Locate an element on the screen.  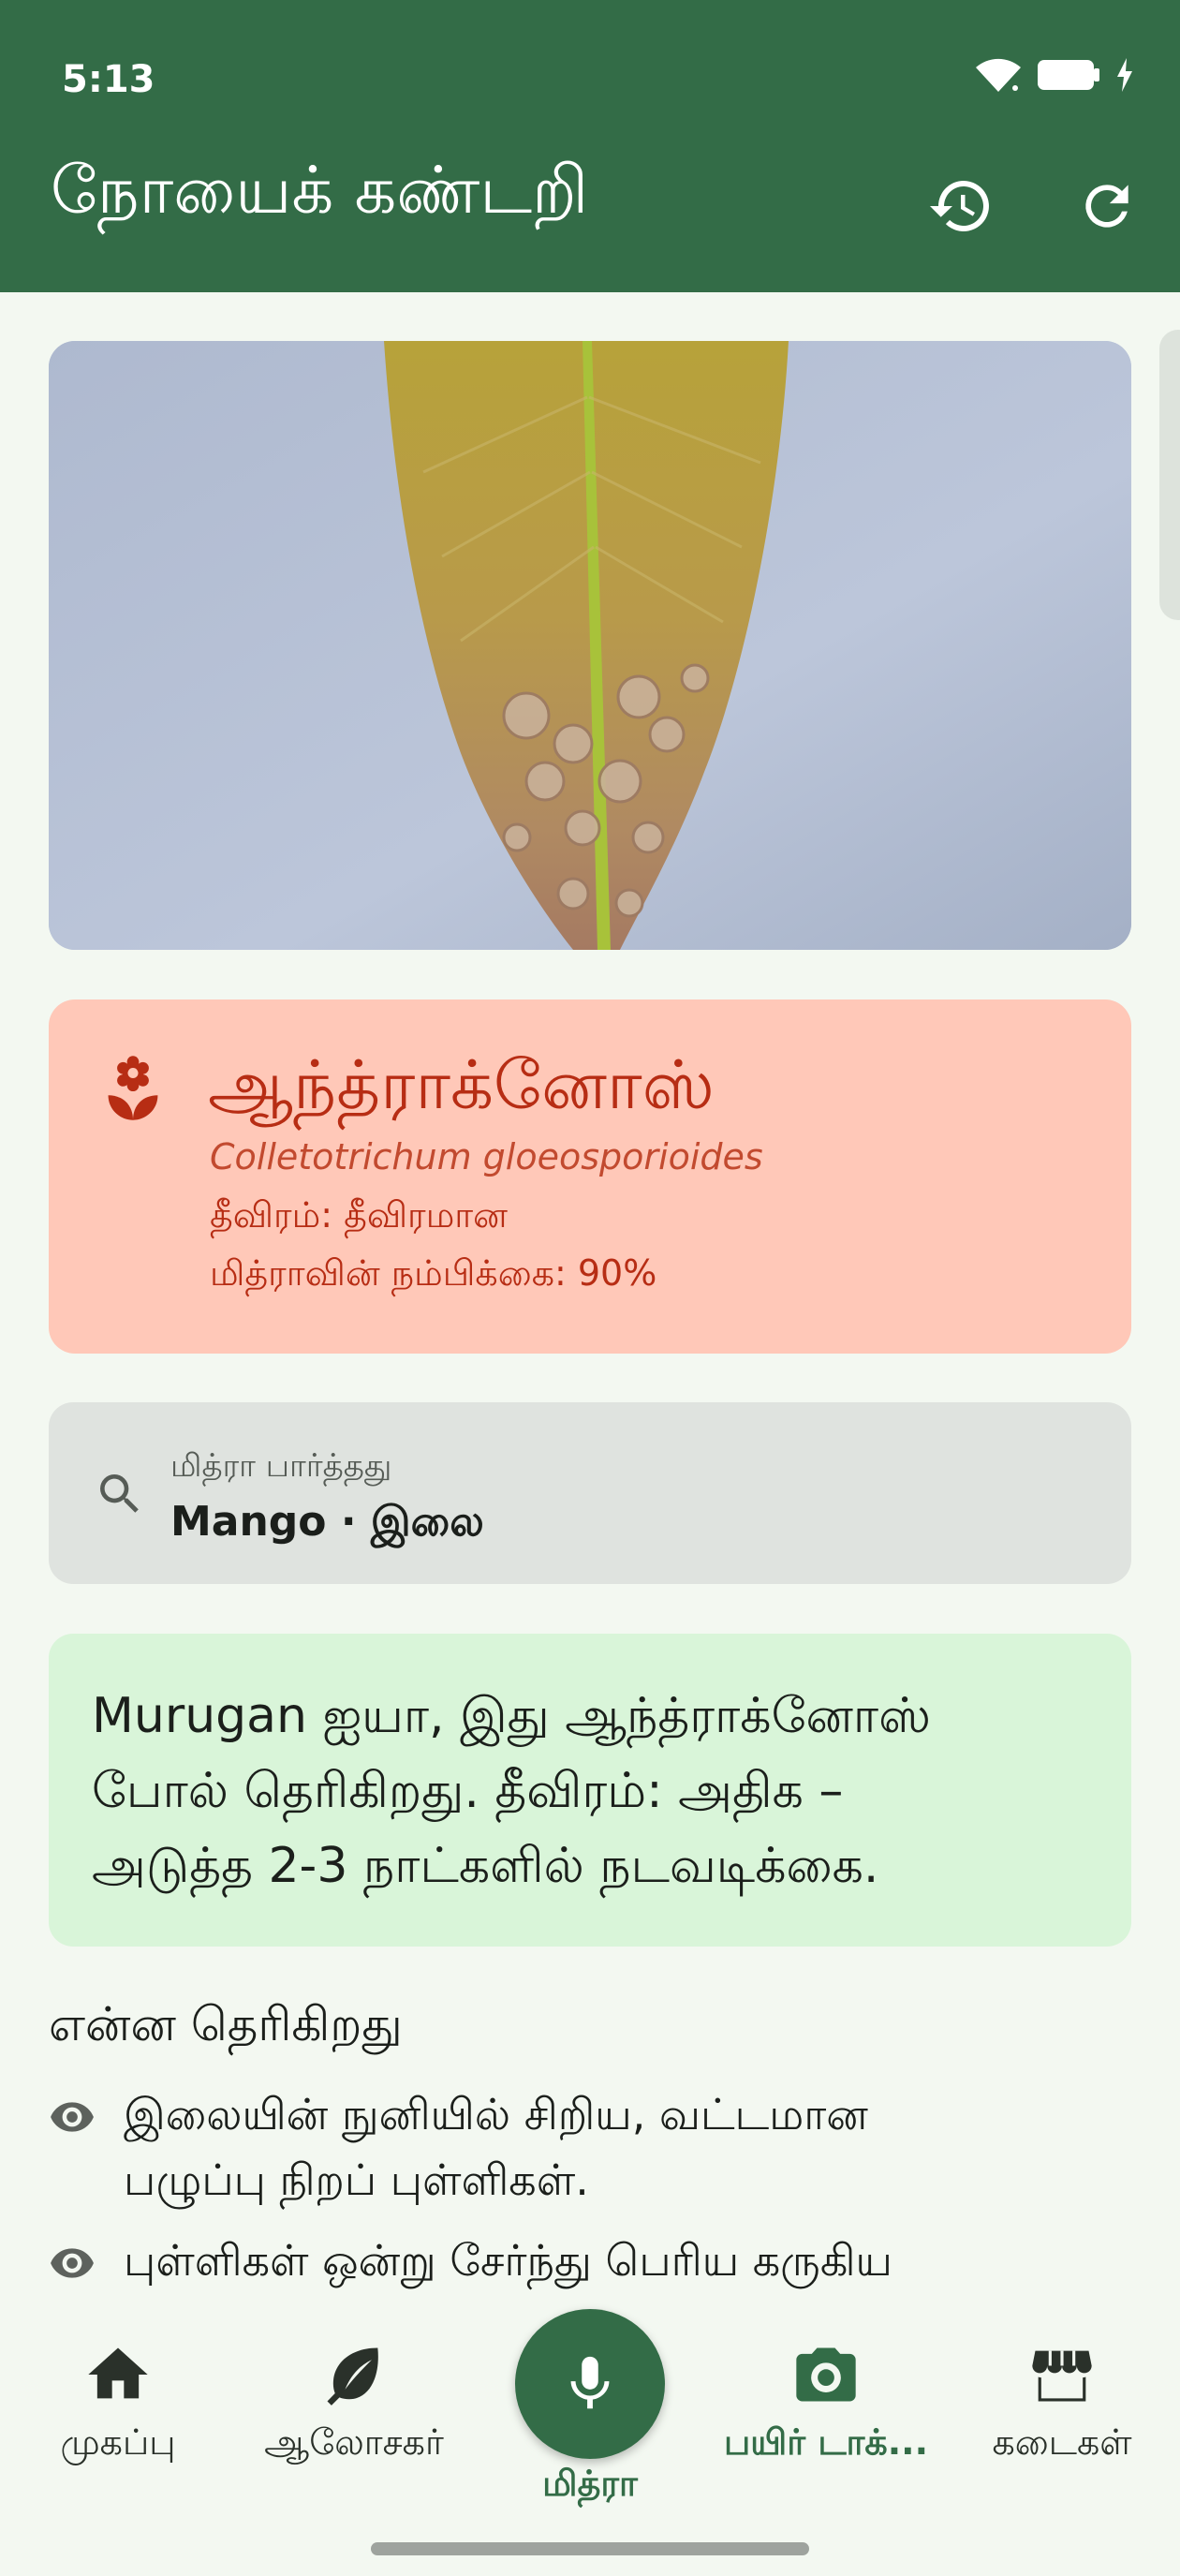
status-icons is located at coordinates (1055, 75).